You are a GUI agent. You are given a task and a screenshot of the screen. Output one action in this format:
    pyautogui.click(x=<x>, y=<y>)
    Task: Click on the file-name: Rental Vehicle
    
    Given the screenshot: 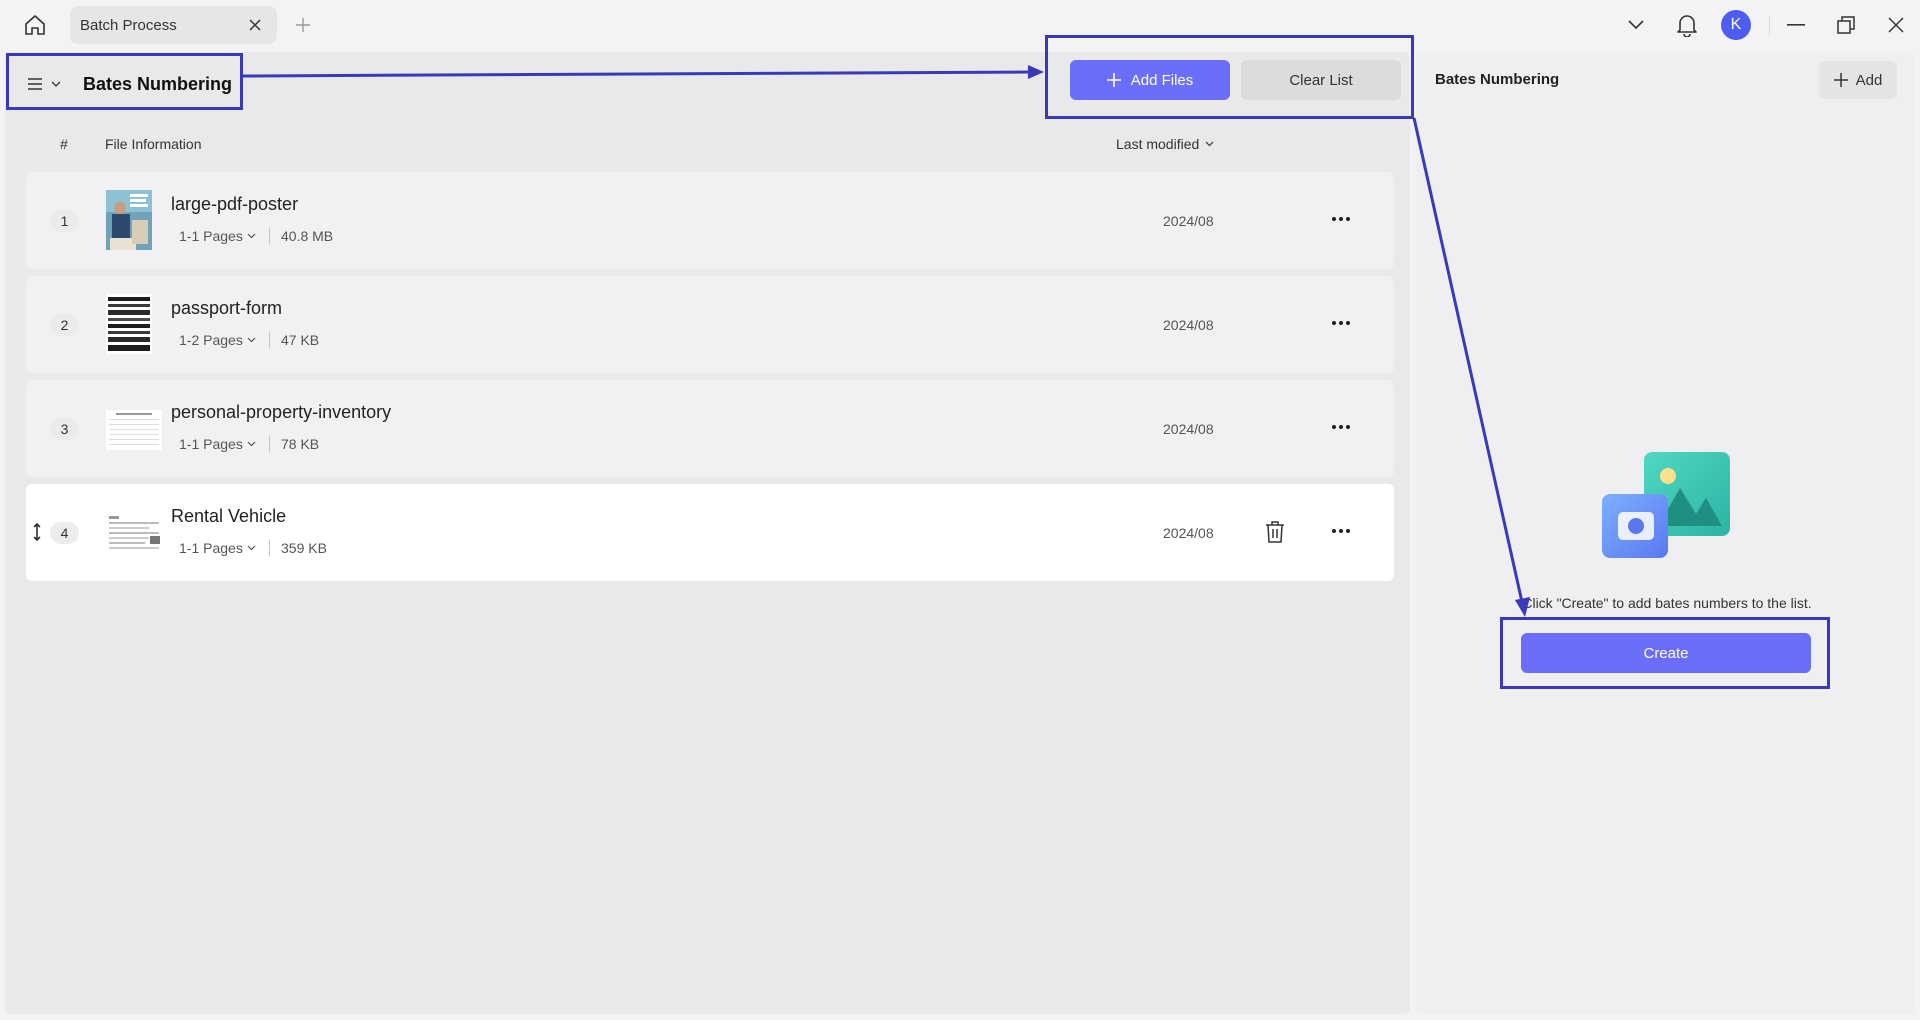 What is the action you would take?
    pyautogui.click(x=229, y=516)
    